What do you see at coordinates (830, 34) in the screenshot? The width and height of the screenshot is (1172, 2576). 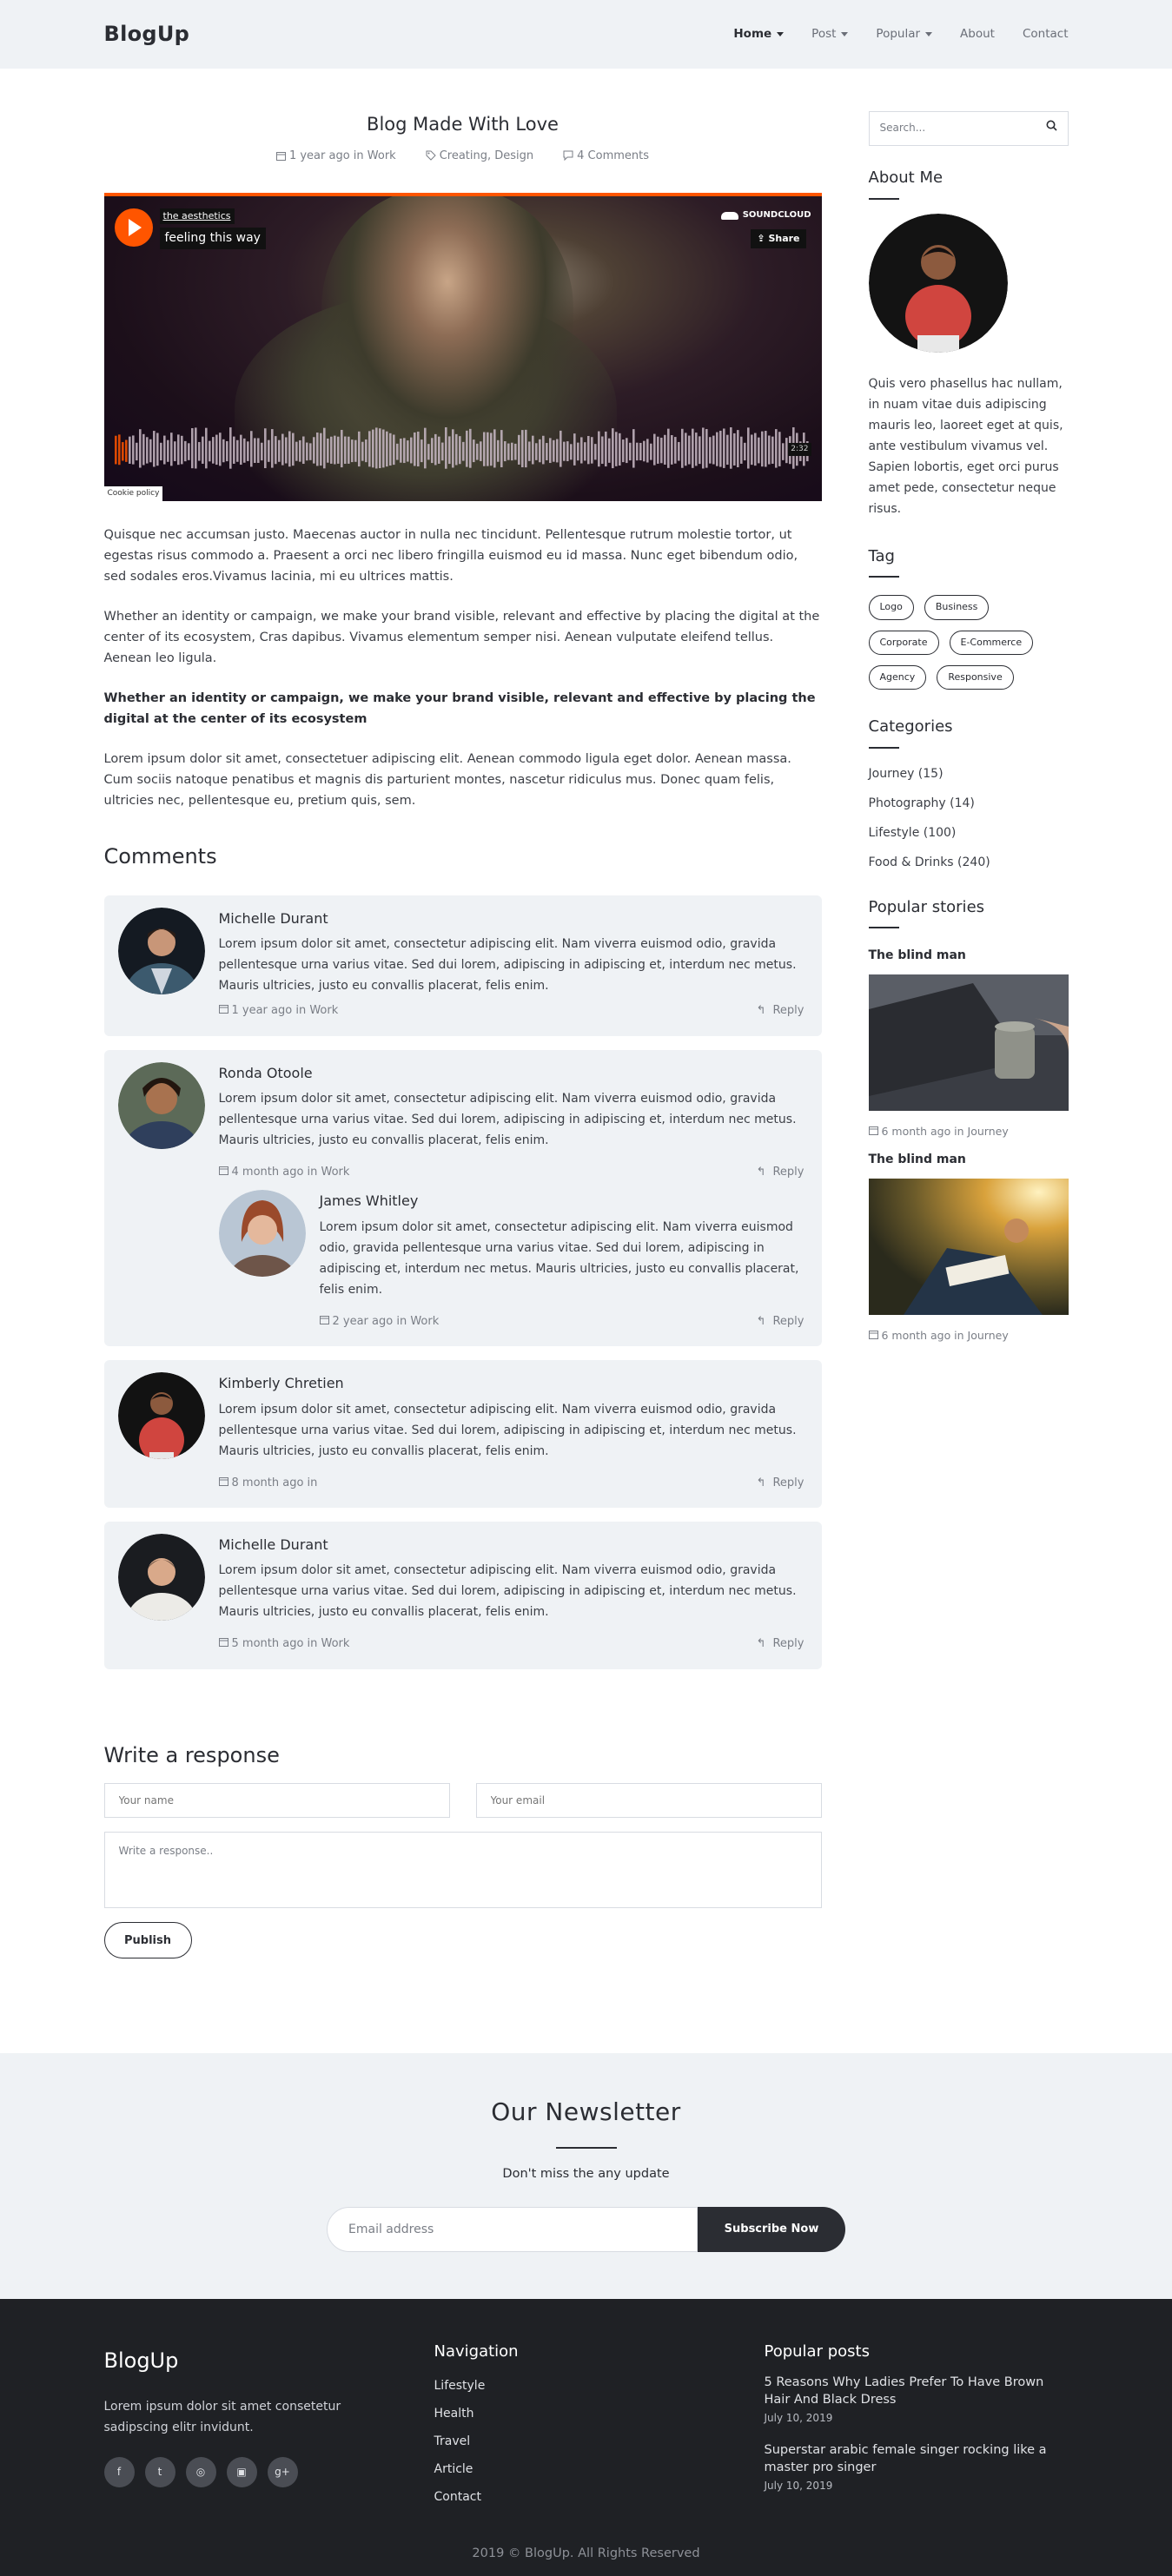 I see `nav-post: Post` at bounding box center [830, 34].